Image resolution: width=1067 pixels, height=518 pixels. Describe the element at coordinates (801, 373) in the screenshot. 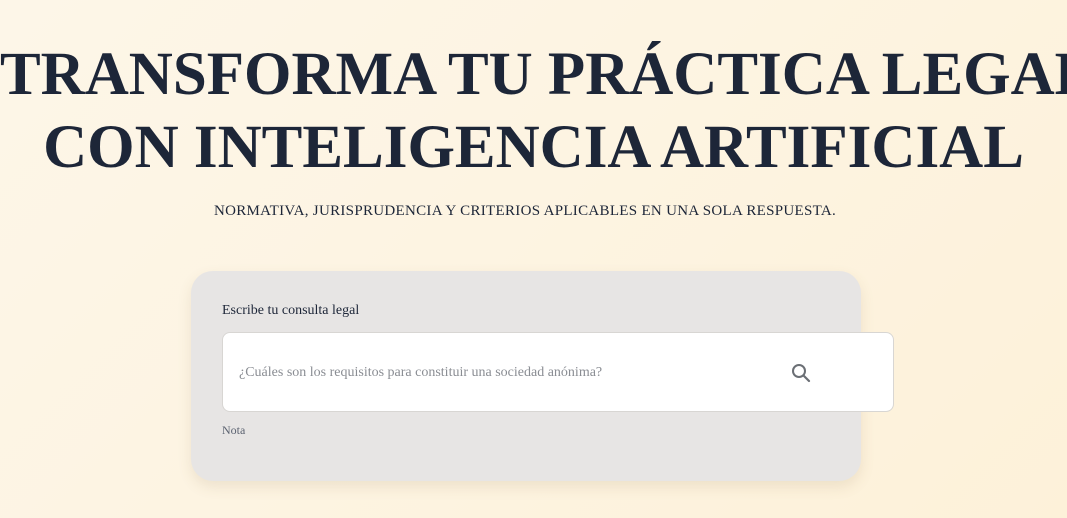

I see `search-icon` at that location.